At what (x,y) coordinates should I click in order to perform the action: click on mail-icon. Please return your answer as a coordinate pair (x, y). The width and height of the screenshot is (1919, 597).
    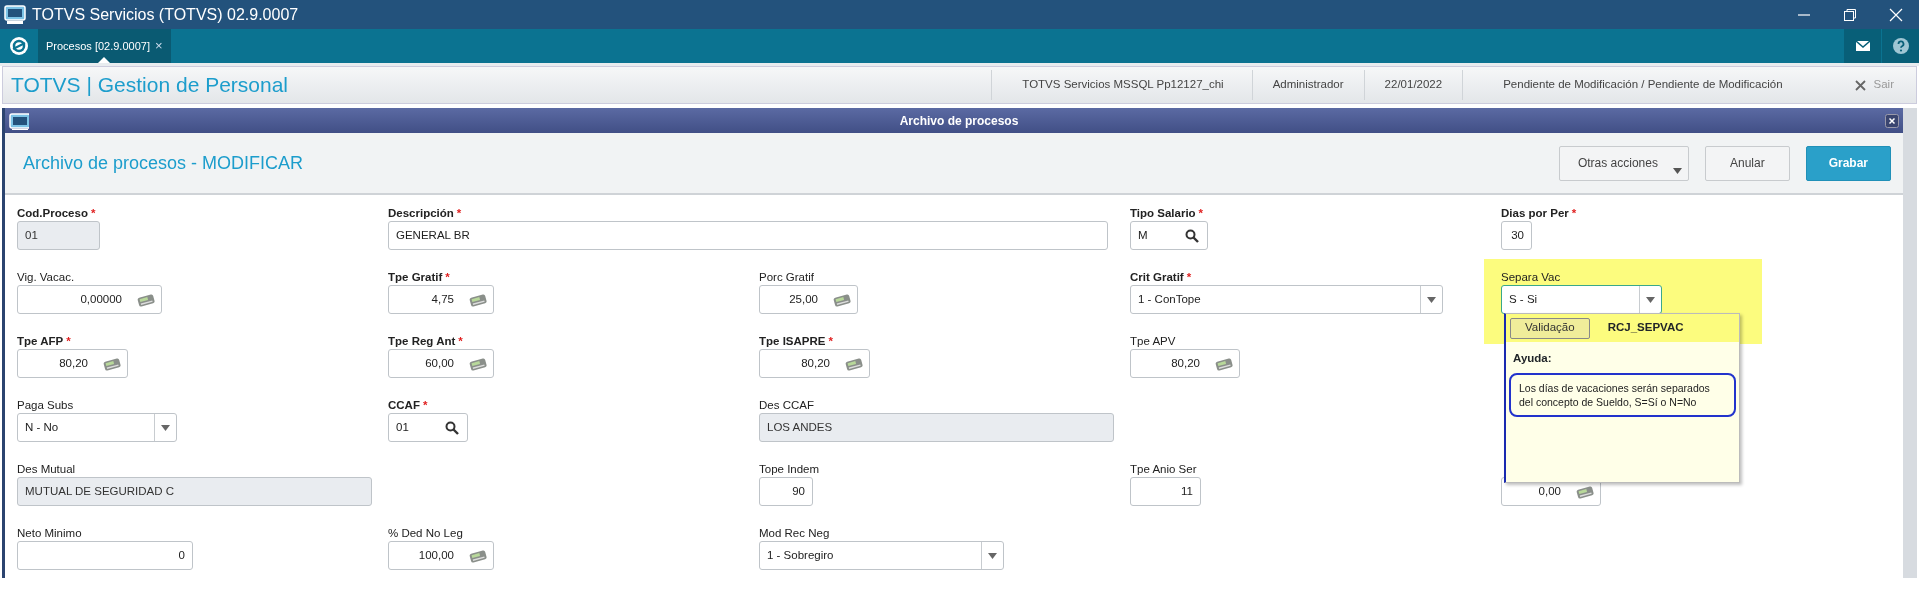
    Looking at the image, I should click on (1862, 46).